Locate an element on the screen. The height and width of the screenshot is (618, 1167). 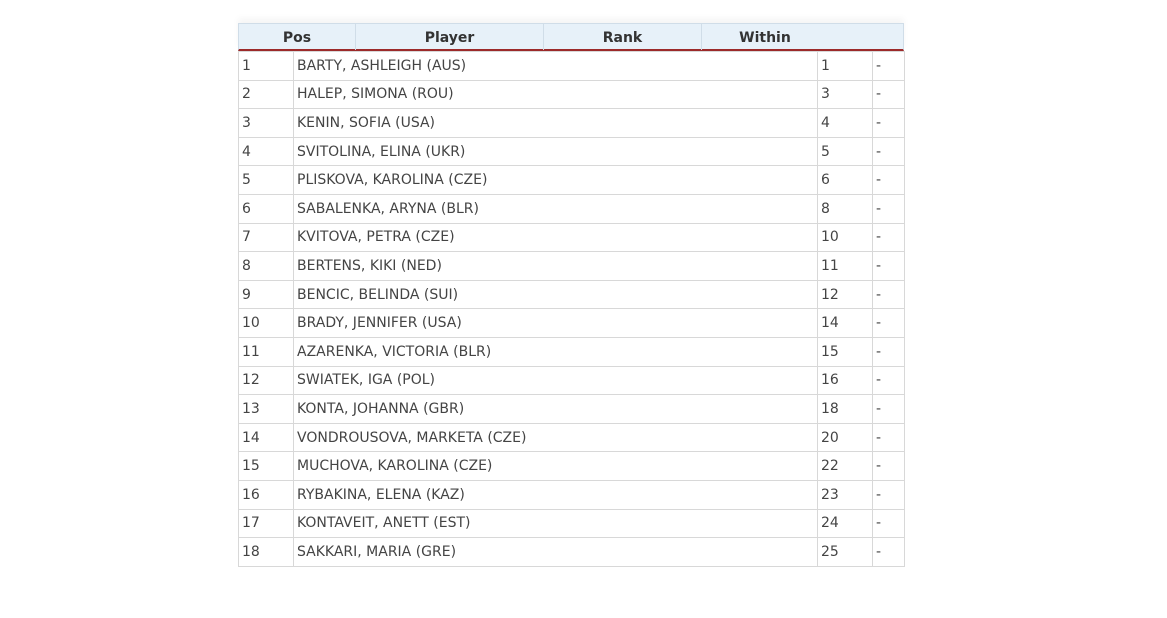
cell-player: MUCHOVA, KAROLINA (CZE) is located at coordinates (555, 466).